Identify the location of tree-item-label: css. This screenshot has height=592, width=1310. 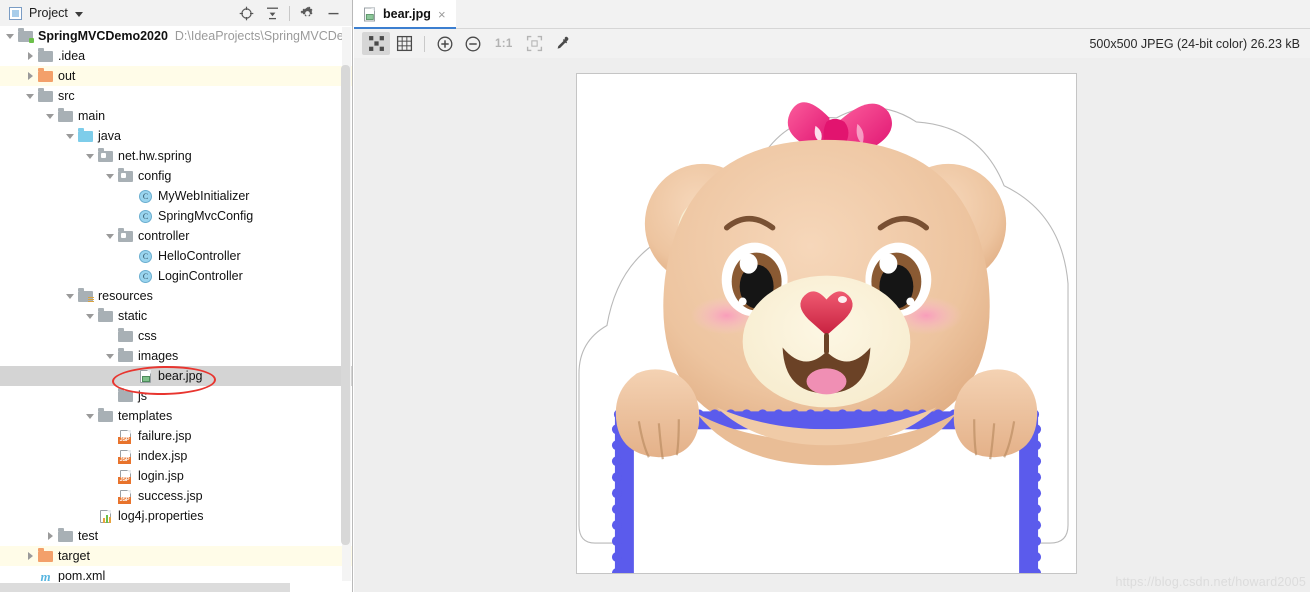
(147, 336).